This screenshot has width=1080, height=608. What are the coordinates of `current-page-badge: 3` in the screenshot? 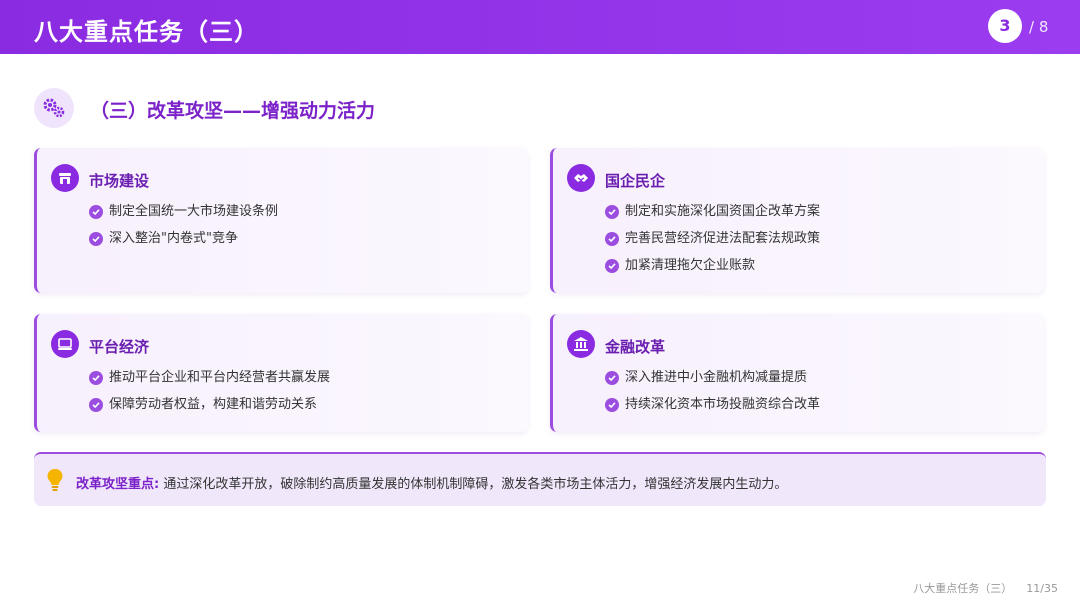 It's located at (1005, 26).